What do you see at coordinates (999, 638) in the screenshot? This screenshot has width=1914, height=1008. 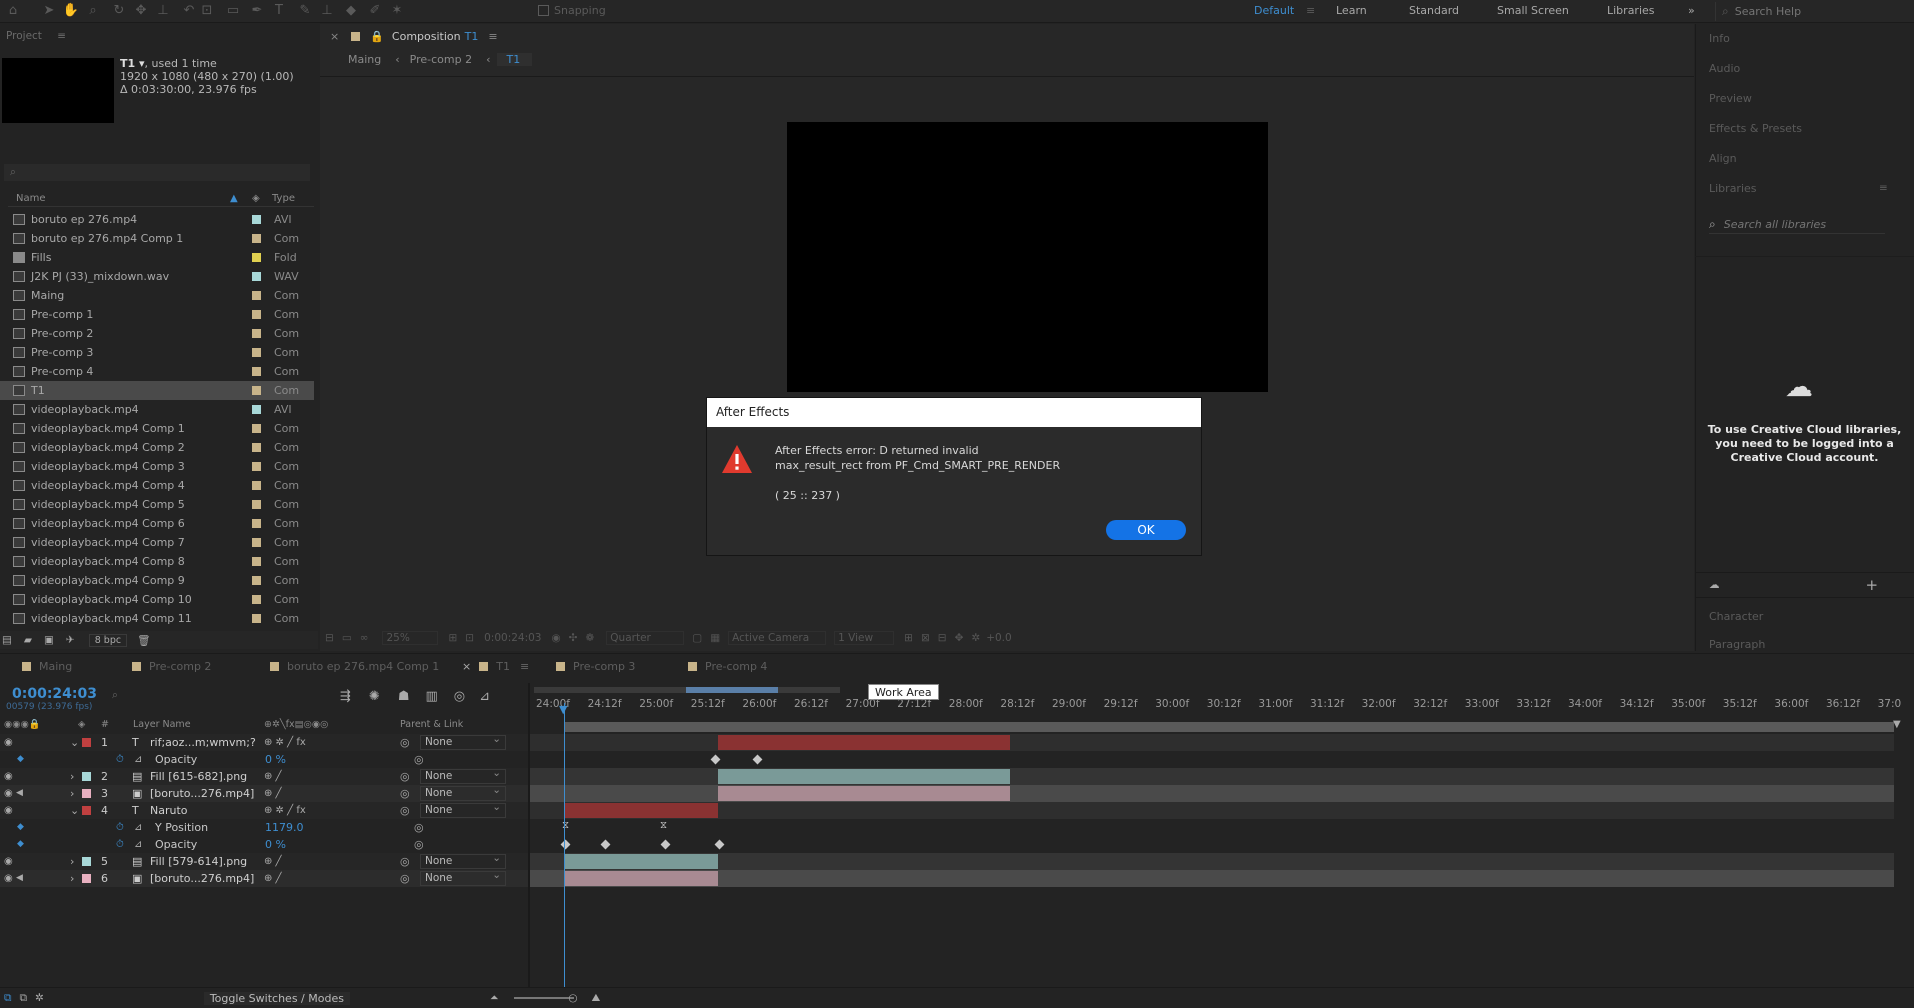 I see `exposure-value: +0.0` at bounding box center [999, 638].